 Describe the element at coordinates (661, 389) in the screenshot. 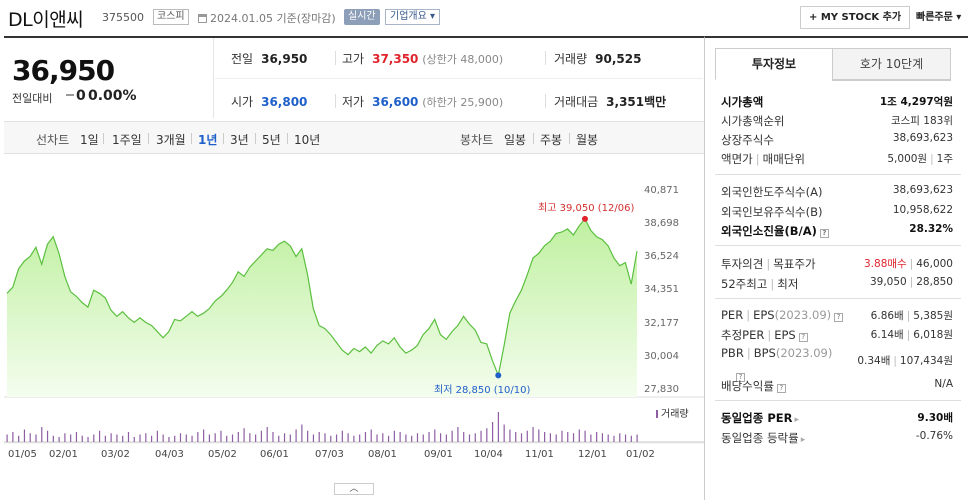

I see `y-tick-label: 27,830` at that location.